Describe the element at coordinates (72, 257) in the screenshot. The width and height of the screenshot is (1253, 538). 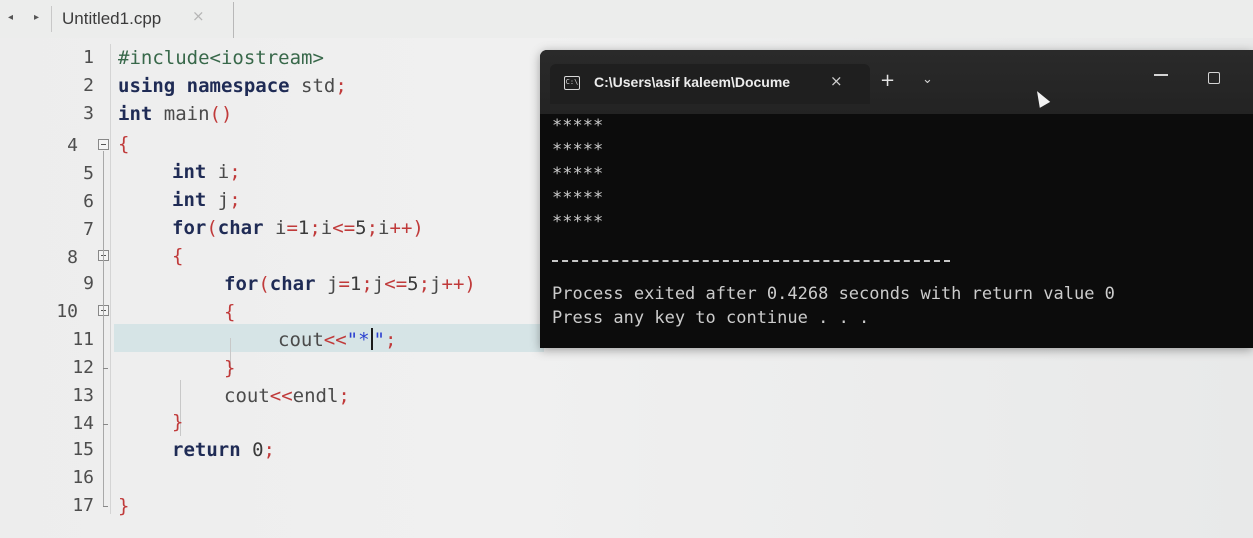
I see `line-number: 8` at that location.